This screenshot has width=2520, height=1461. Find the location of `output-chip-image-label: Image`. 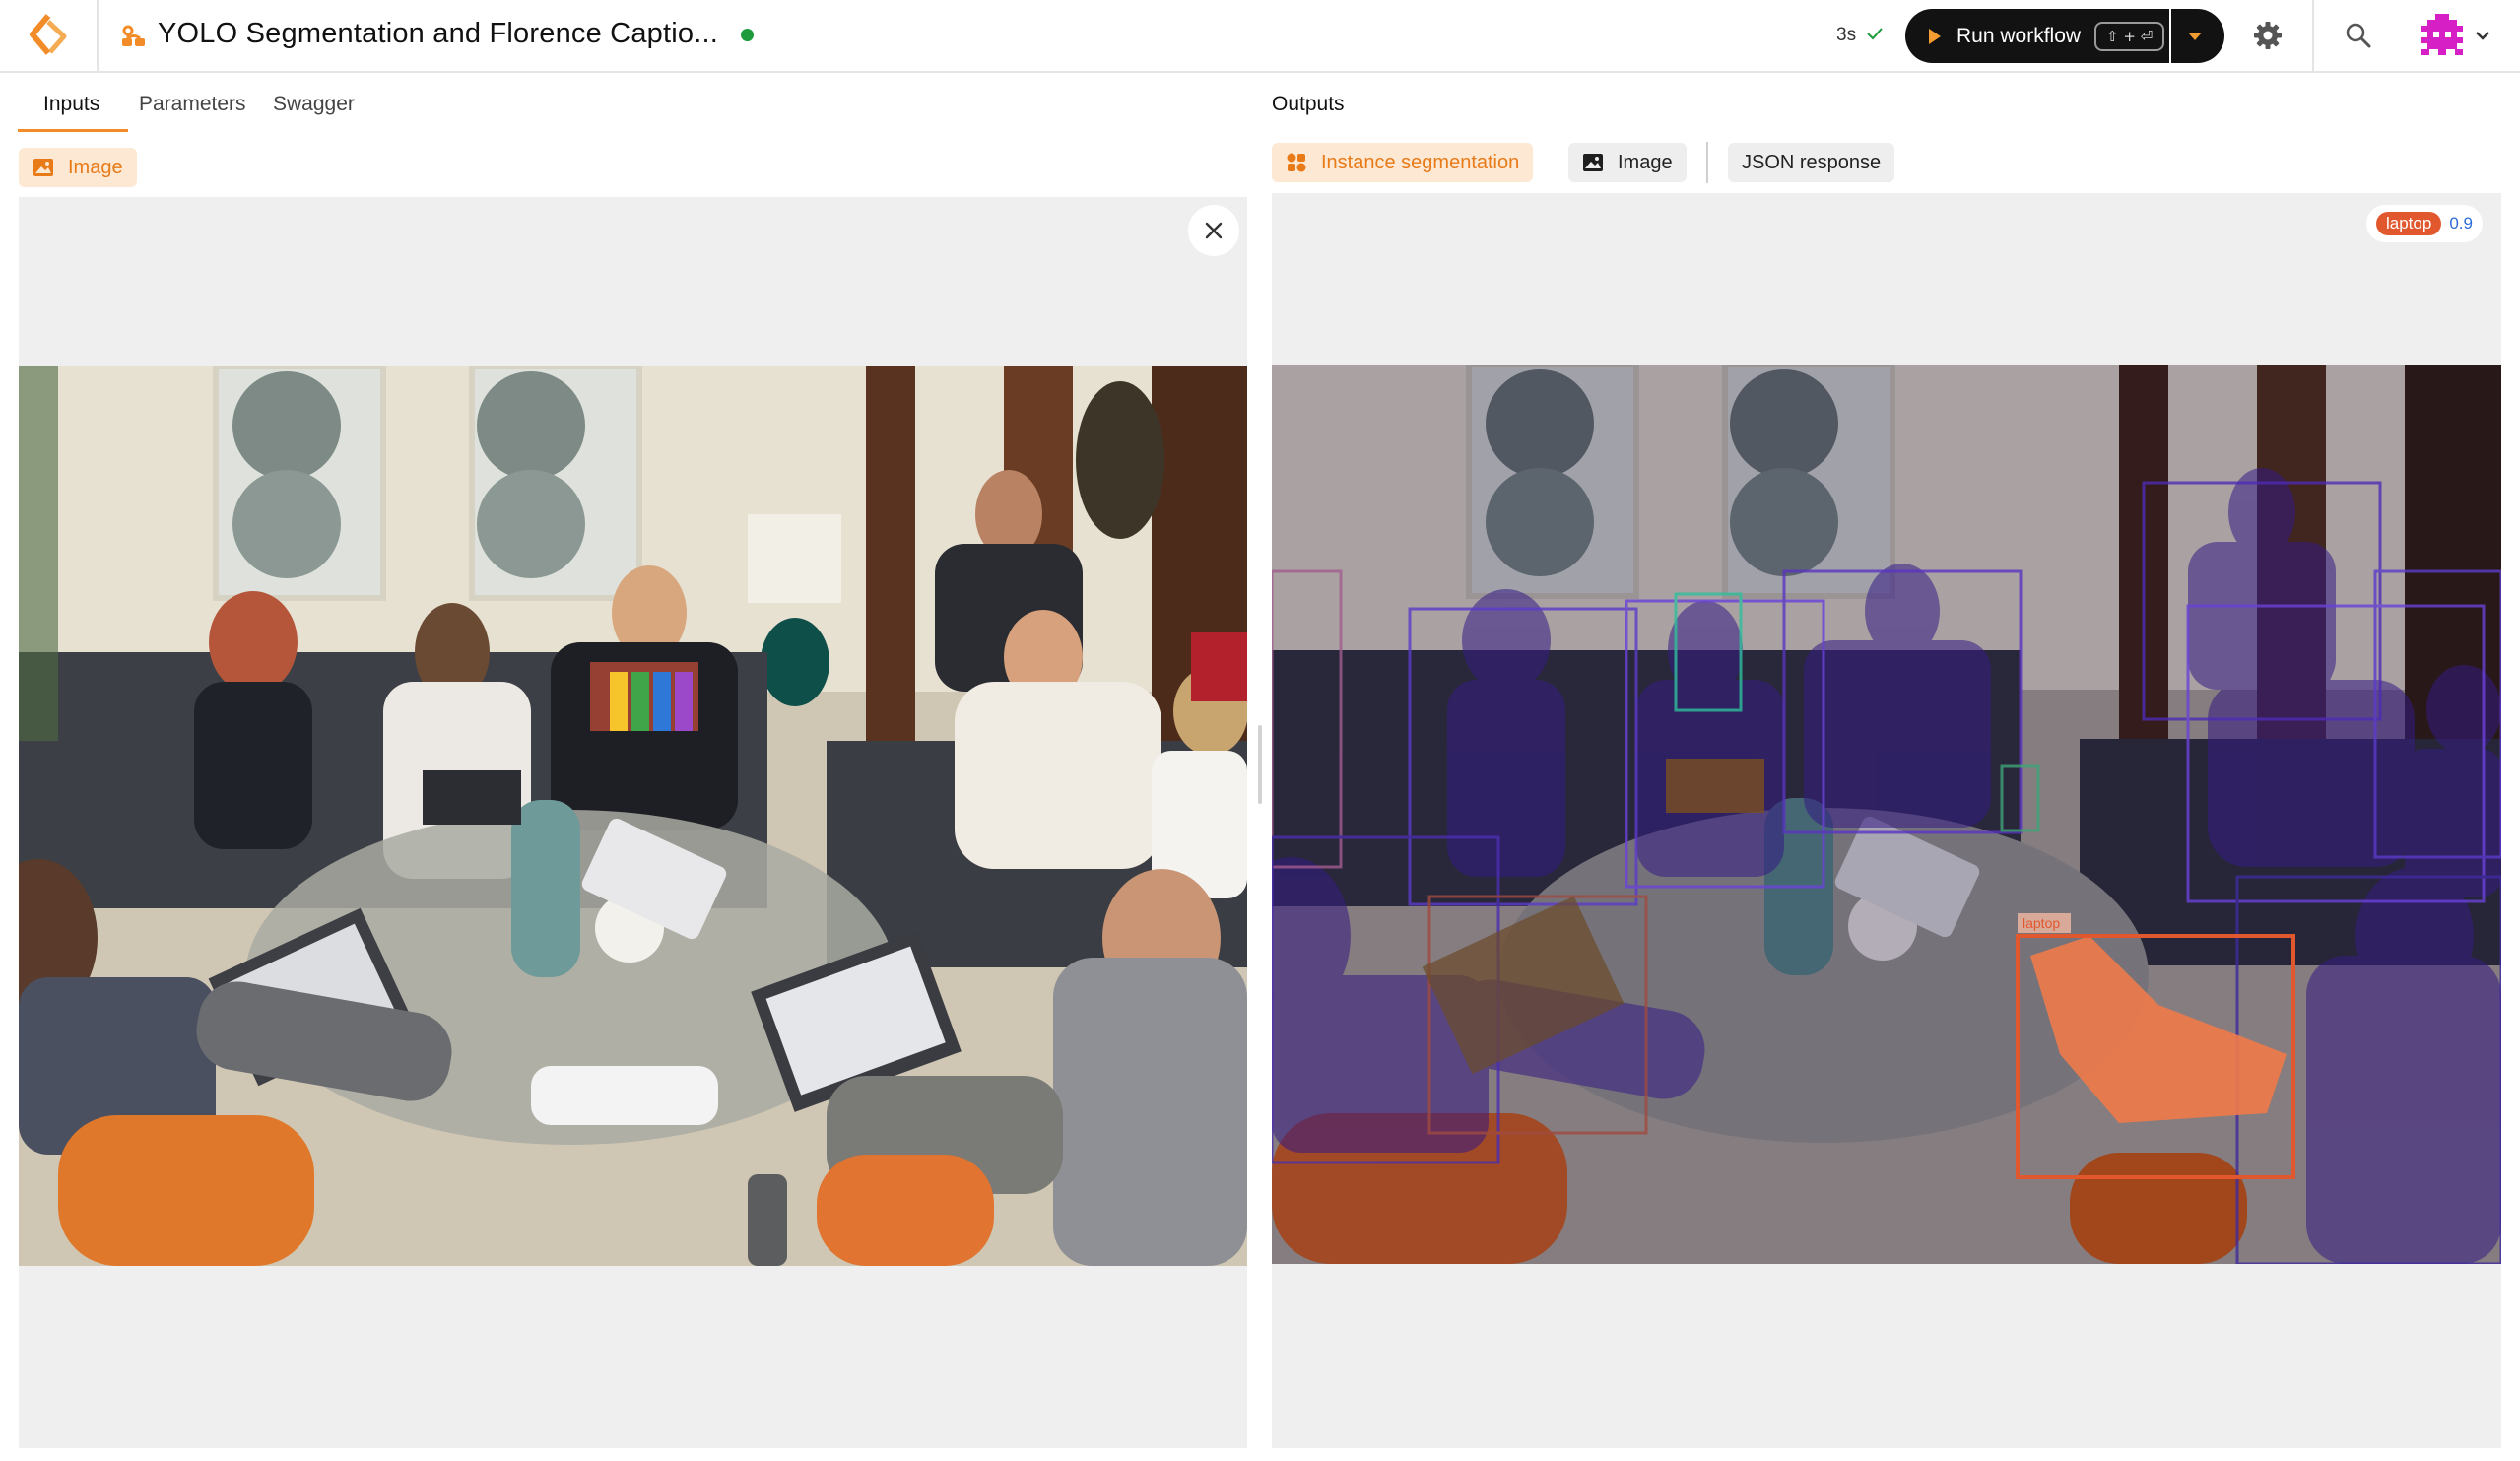

output-chip-image-label: Image is located at coordinates (1645, 162).